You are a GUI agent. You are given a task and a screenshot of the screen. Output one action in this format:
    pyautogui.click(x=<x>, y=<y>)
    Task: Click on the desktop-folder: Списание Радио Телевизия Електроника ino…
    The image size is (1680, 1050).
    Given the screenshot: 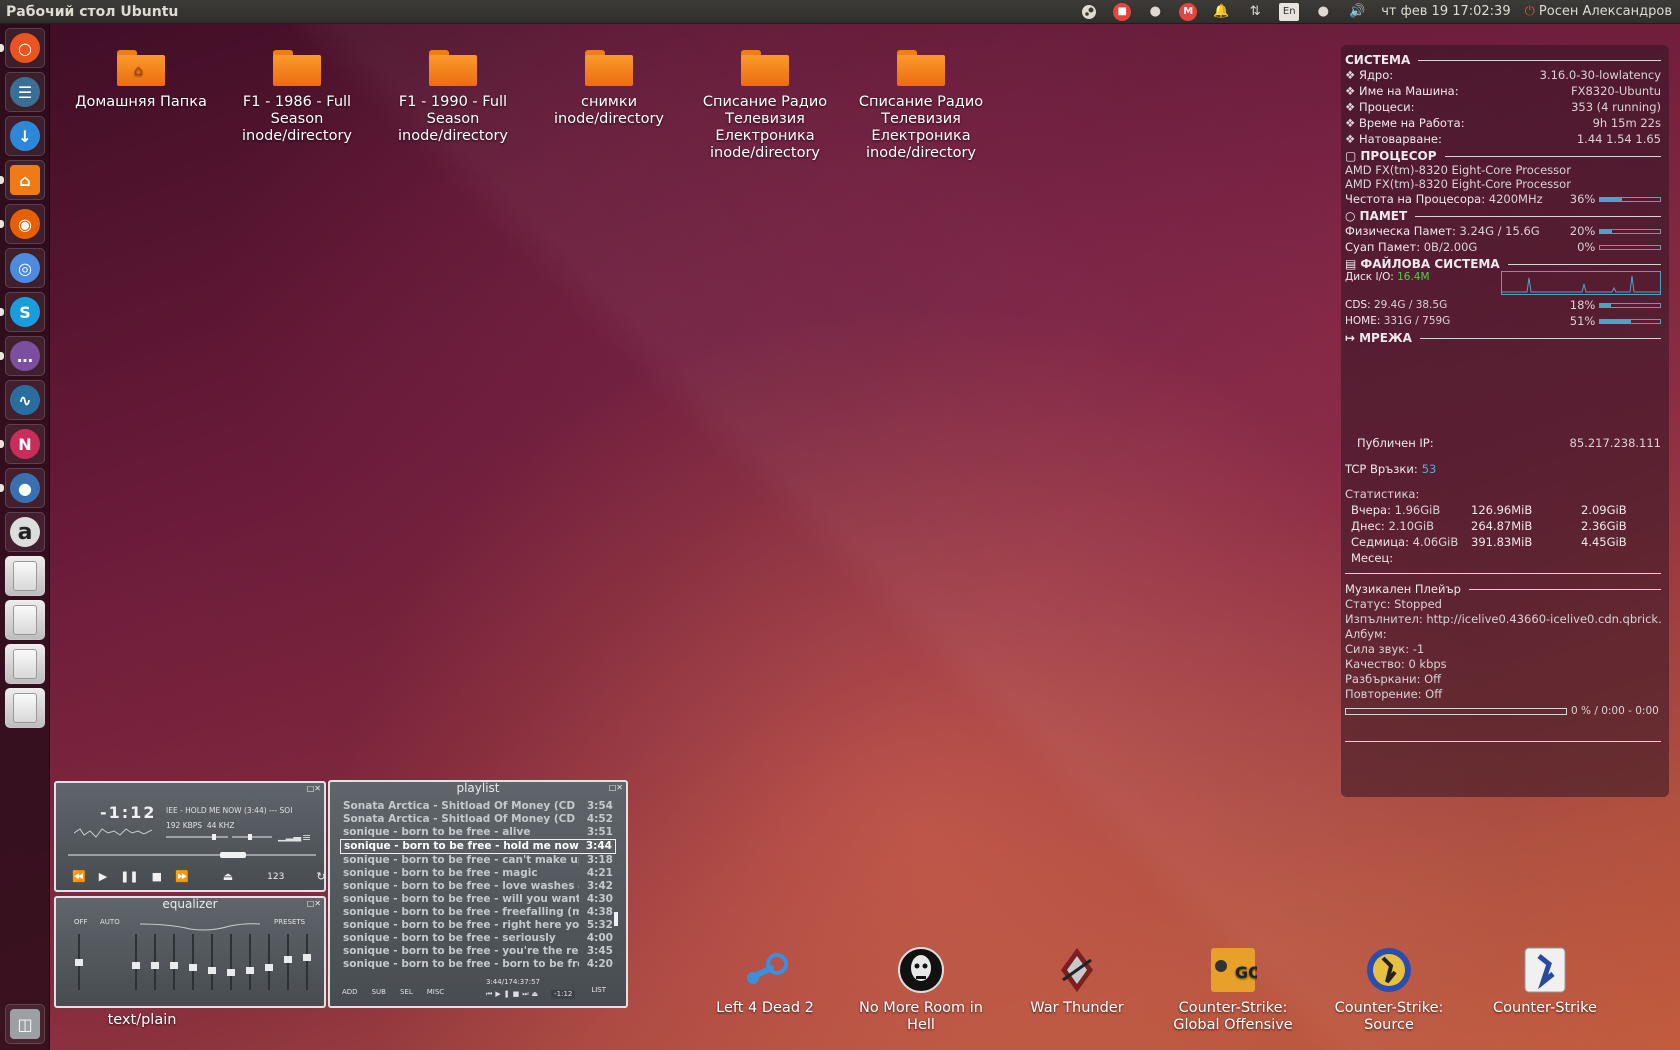 What is the action you would take?
    pyautogui.click(x=765, y=106)
    